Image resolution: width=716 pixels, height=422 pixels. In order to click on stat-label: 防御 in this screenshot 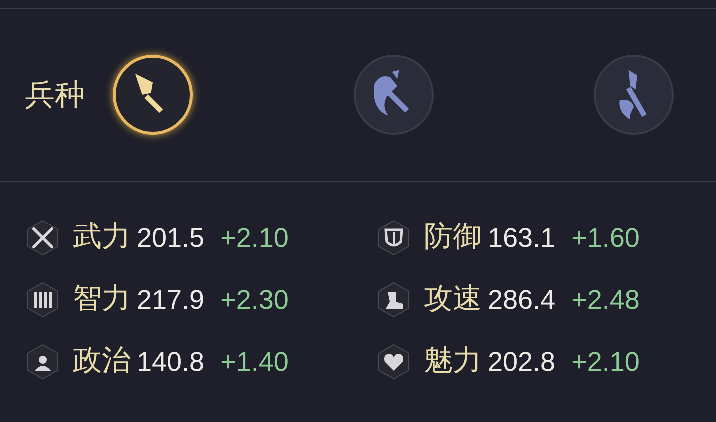, I will do `click(453, 238)`.